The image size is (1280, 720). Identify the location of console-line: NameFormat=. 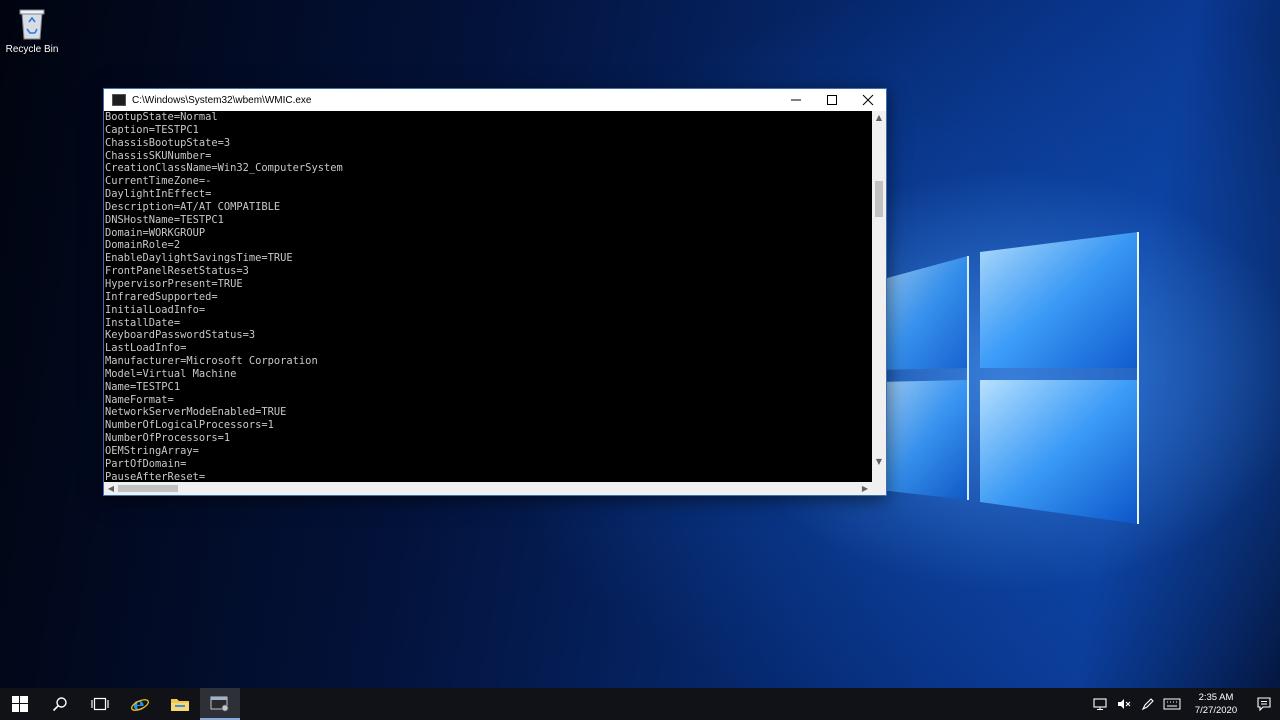
(139, 399).